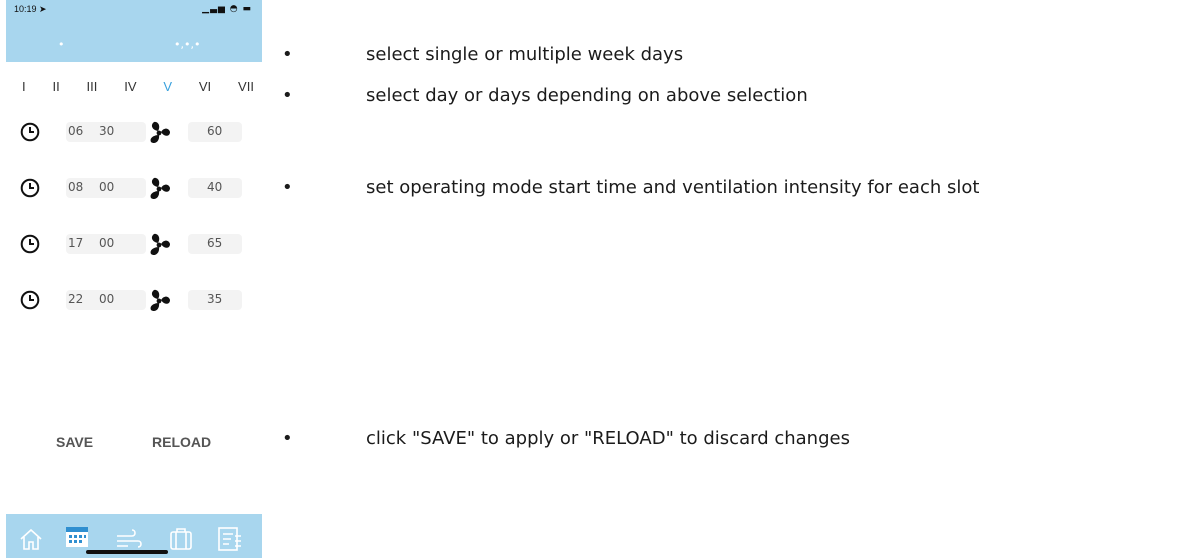 The height and width of the screenshot is (558, 1185). Describe the element at coordinates (214, 243) in the screenshot. I see `intensity-picker: 65` at that location.